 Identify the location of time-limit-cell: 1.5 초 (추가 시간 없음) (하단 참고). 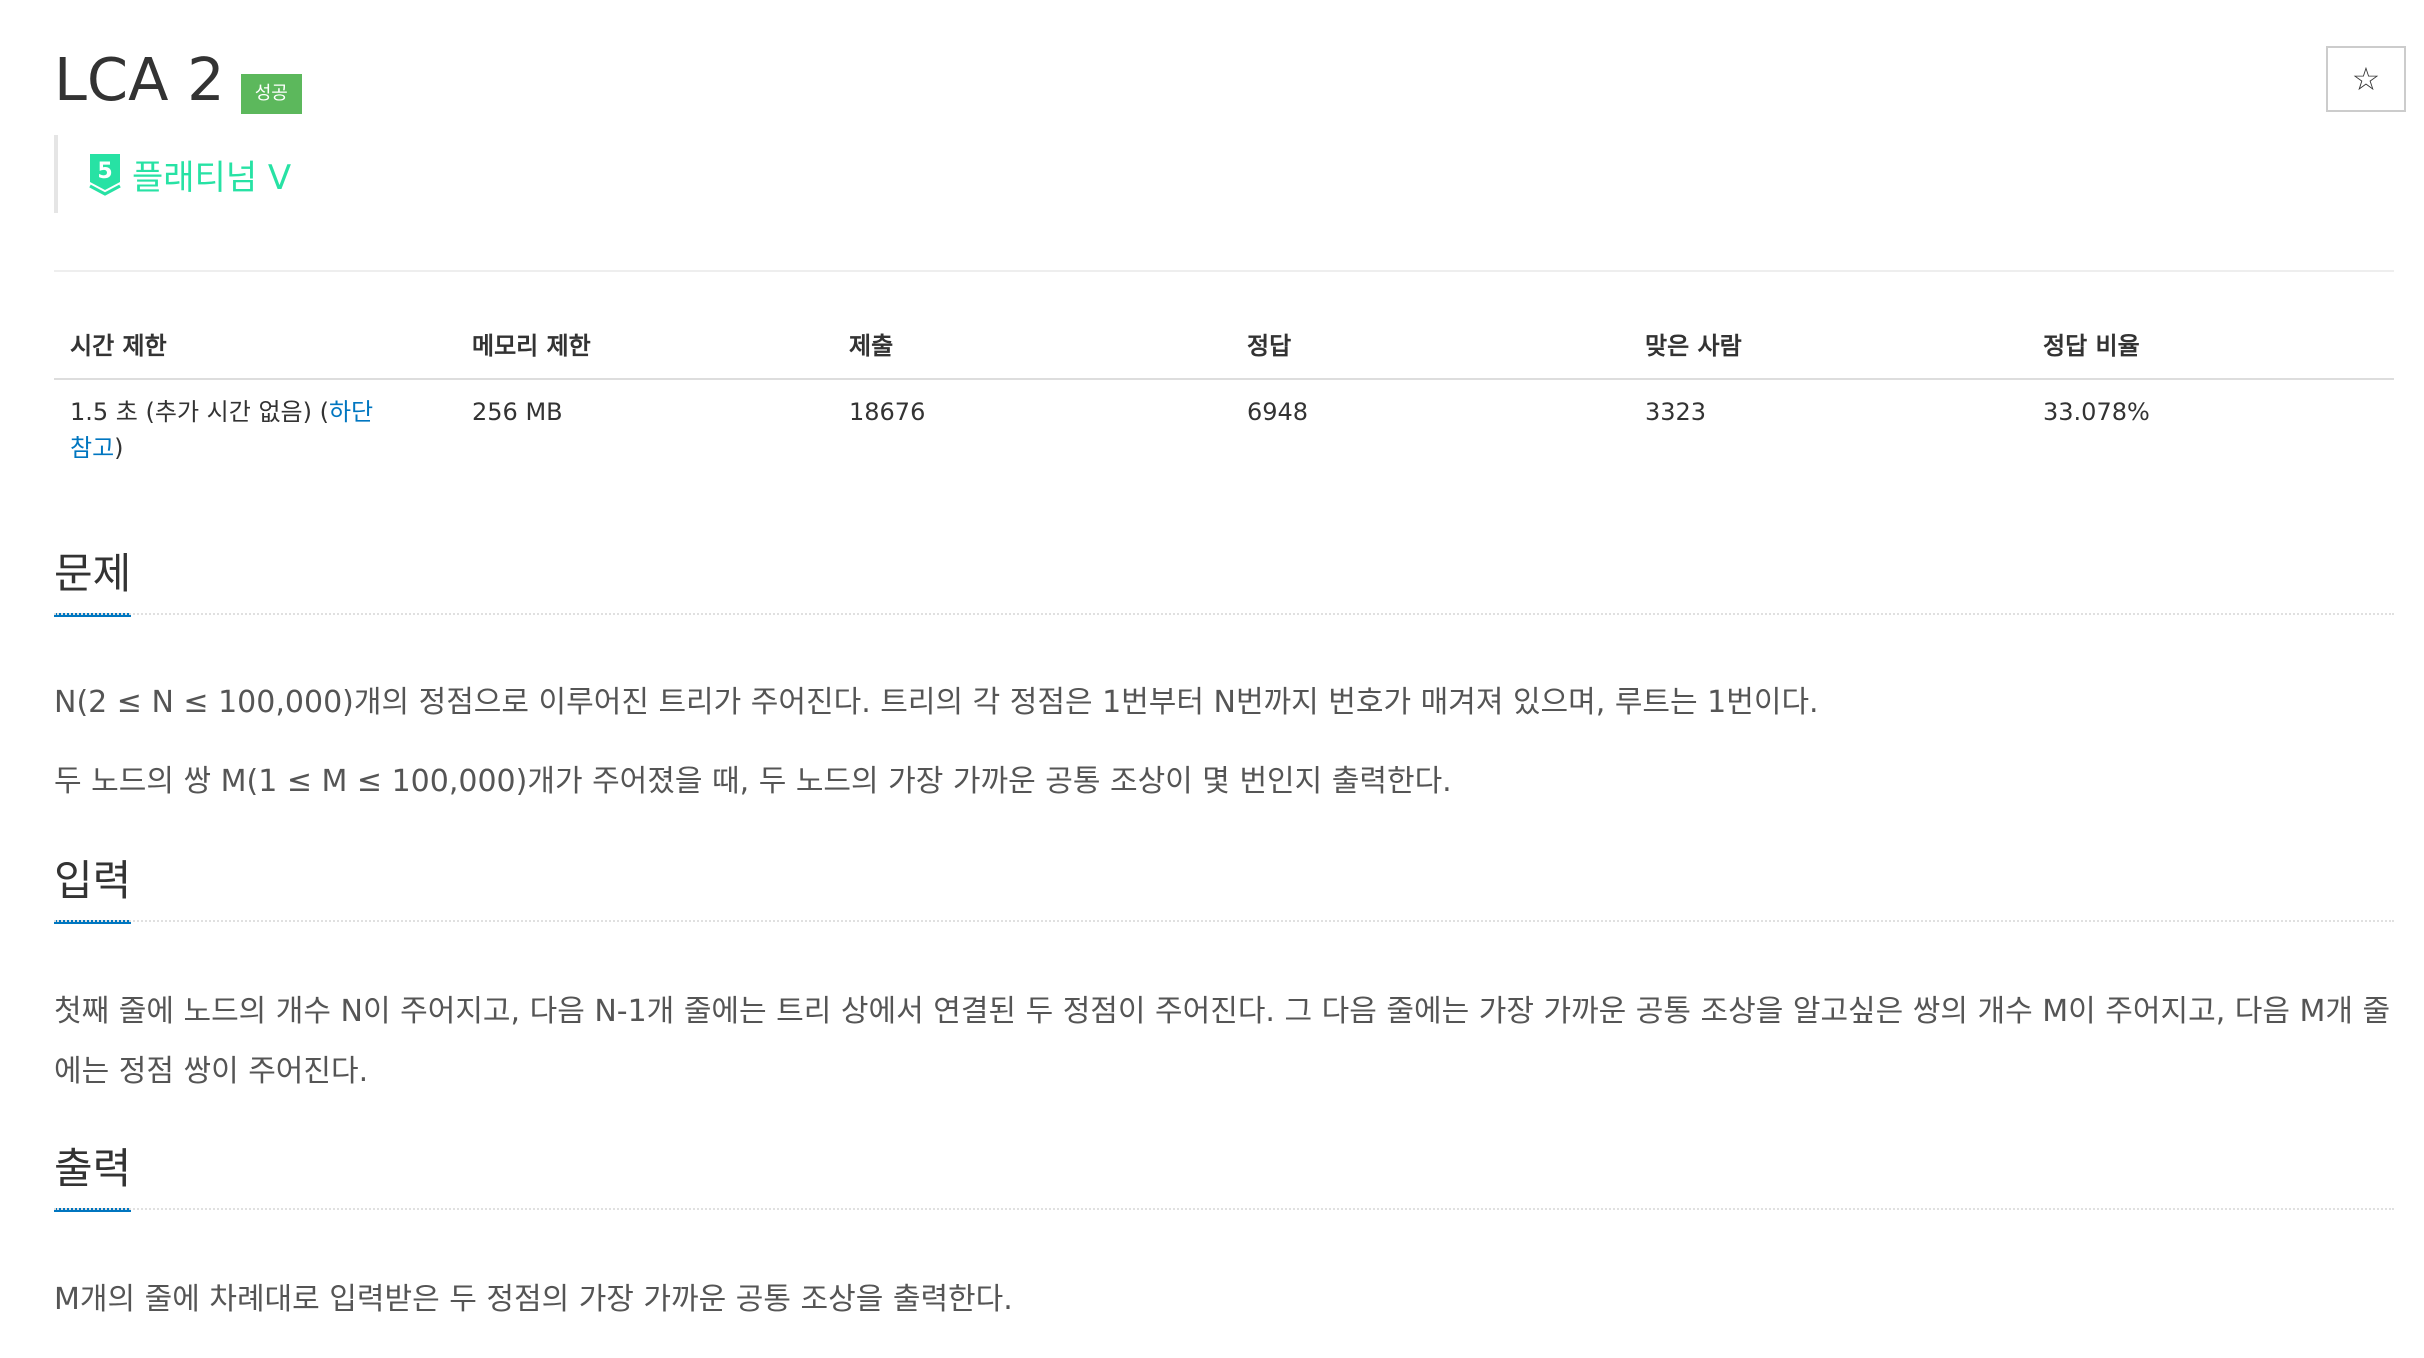
(255, 429).